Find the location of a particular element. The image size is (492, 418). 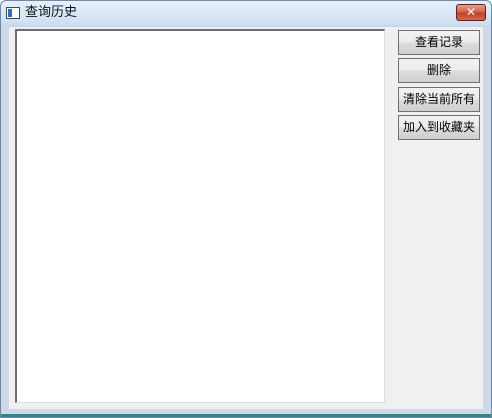

view-record-button: 查看记录 is located at coordinates (439, 42).